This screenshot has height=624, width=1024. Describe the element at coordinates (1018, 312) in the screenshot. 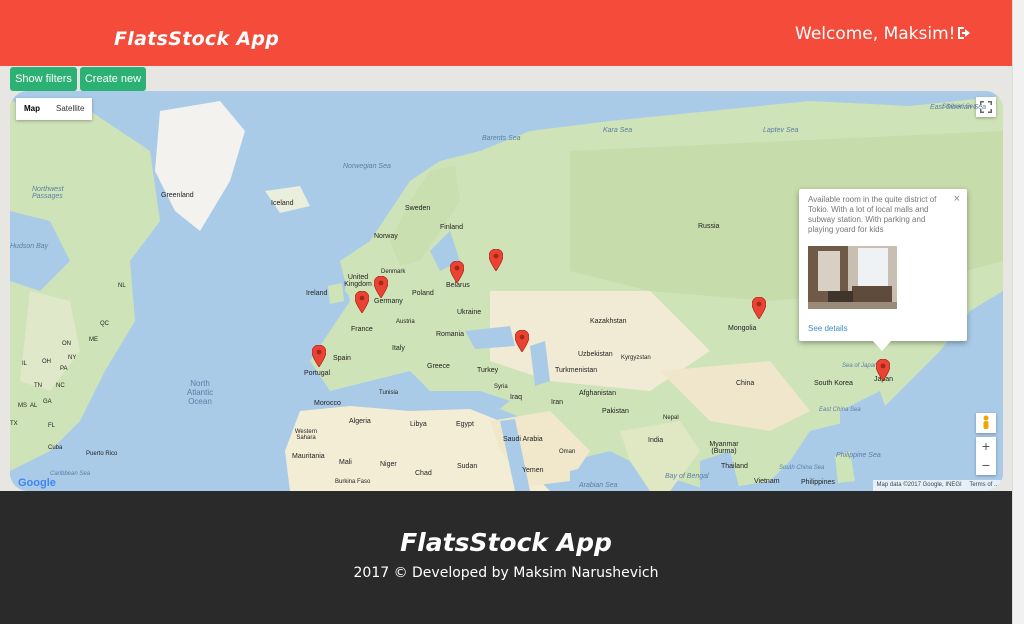

I see `page-scrollbar` at that location.